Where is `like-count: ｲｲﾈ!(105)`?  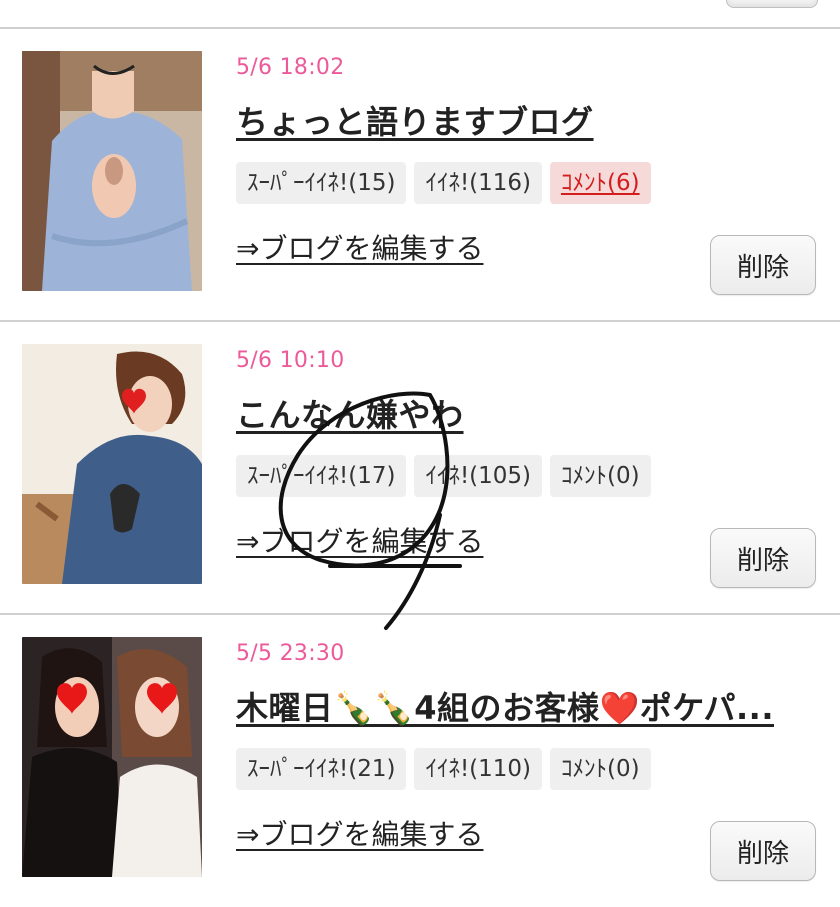 like-count: ｲｲﾈ!(105) is located at coordinates (478, 476).